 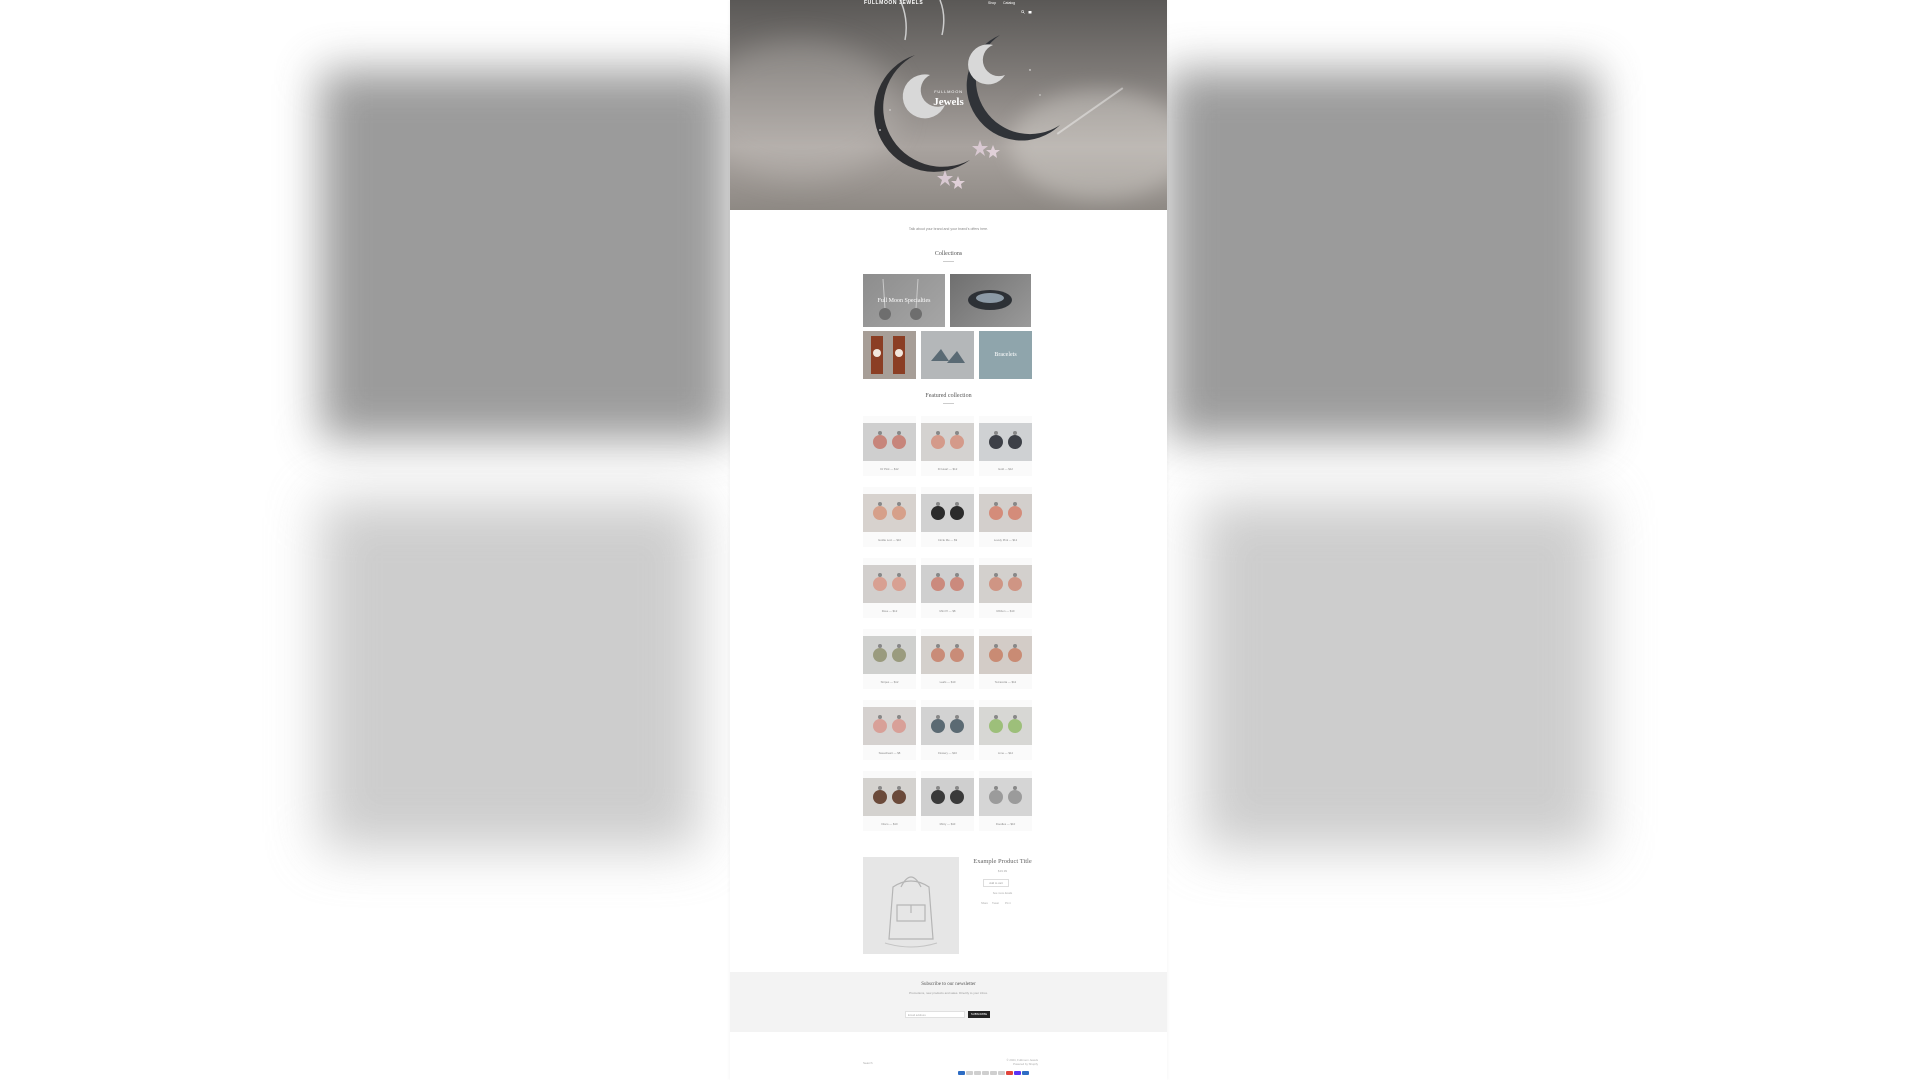 I want to click on pin-button: Pin it, so click(x=1008, y=903).